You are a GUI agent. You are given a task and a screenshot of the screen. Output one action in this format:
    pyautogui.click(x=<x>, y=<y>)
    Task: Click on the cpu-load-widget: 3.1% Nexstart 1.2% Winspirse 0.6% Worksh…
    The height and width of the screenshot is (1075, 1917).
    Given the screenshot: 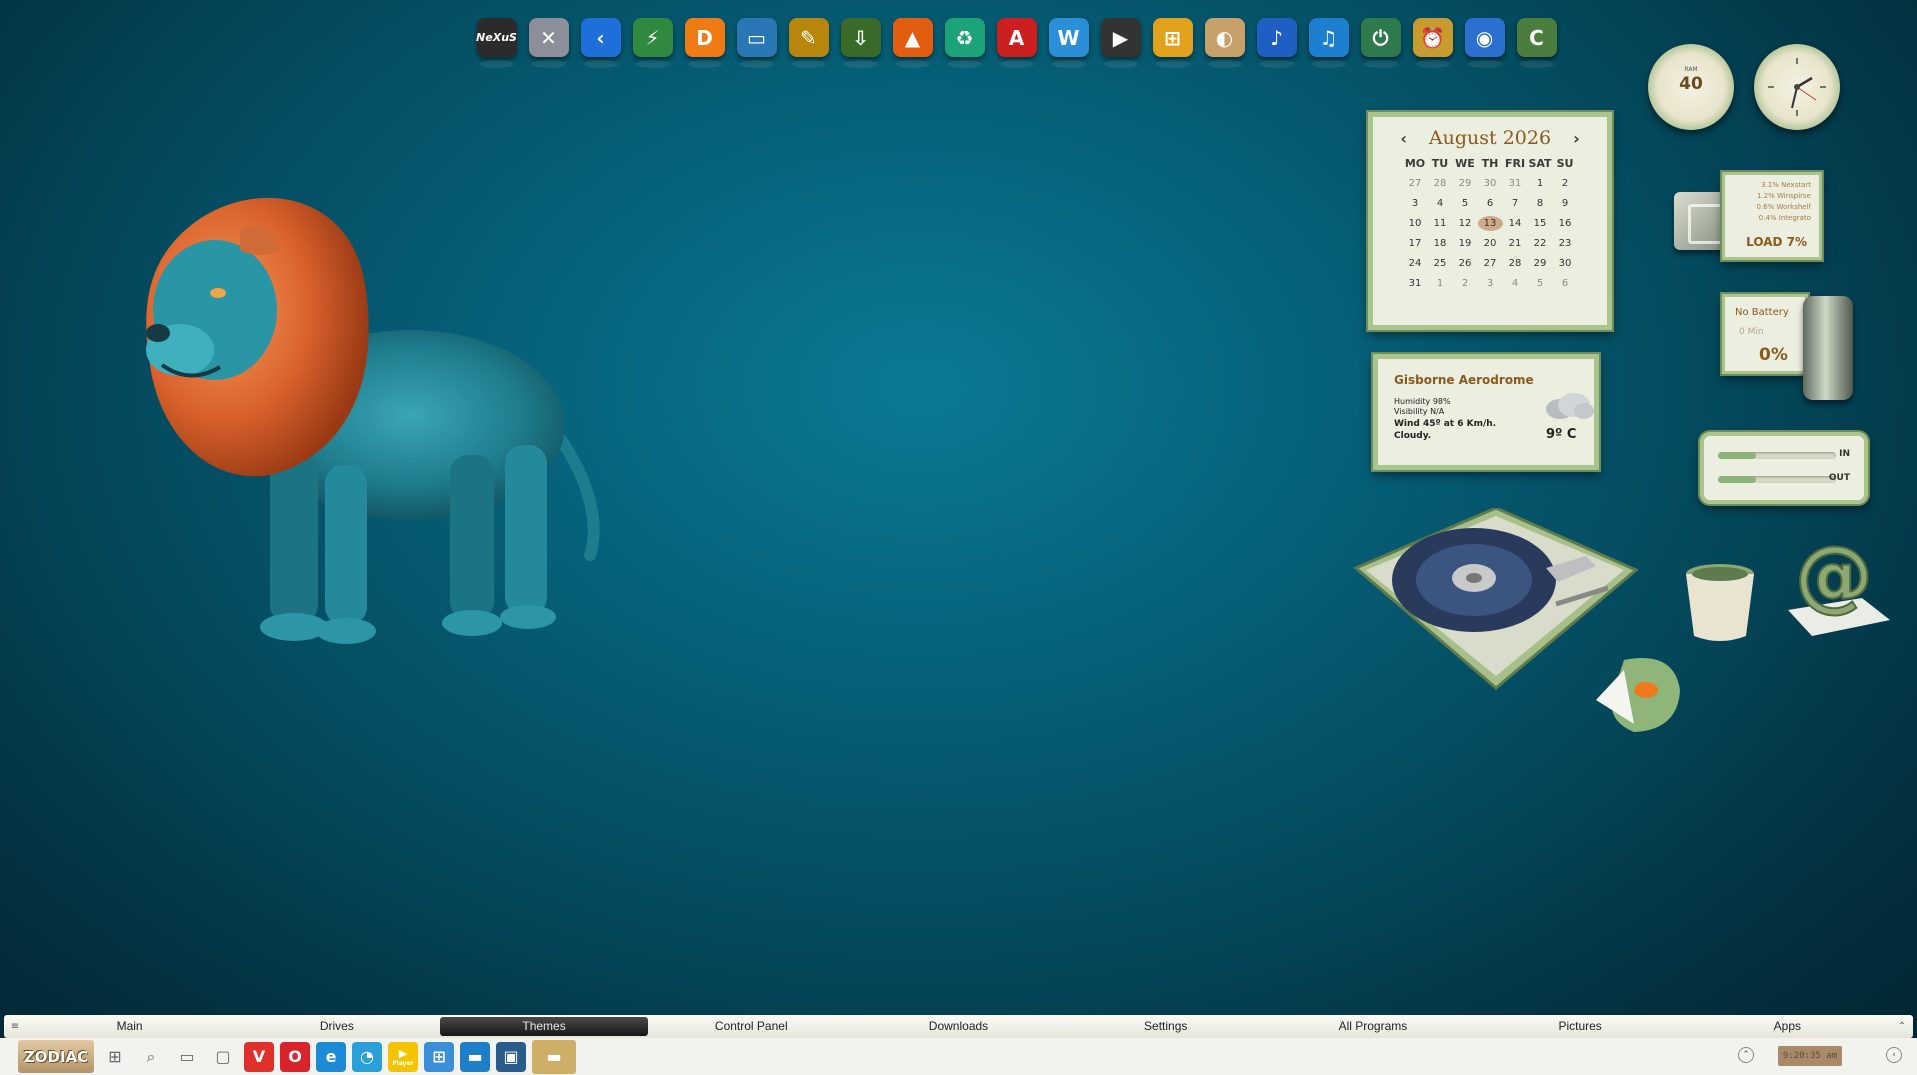 What is the action you would take?
    pyautogui.click(x=1772, y=216)
    